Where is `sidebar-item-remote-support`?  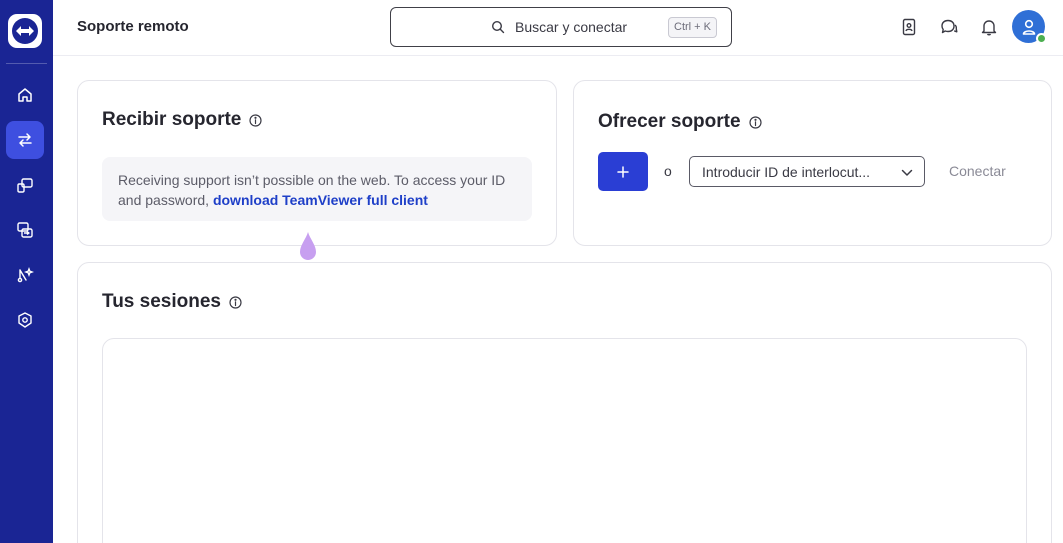
sidebar-item-remote-support is located at coordinates (25, 140).